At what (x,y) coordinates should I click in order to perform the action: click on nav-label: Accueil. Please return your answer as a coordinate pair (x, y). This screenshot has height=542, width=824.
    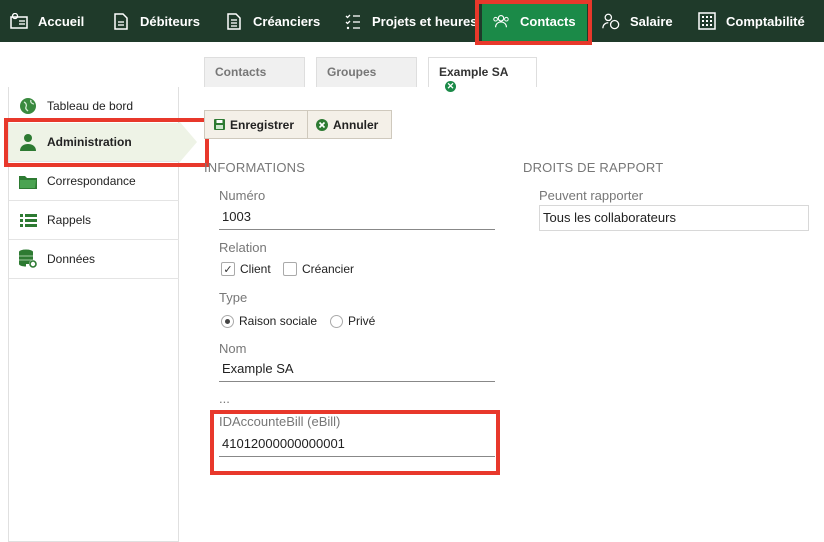
    Looking at the image, I should click on (61, 21).